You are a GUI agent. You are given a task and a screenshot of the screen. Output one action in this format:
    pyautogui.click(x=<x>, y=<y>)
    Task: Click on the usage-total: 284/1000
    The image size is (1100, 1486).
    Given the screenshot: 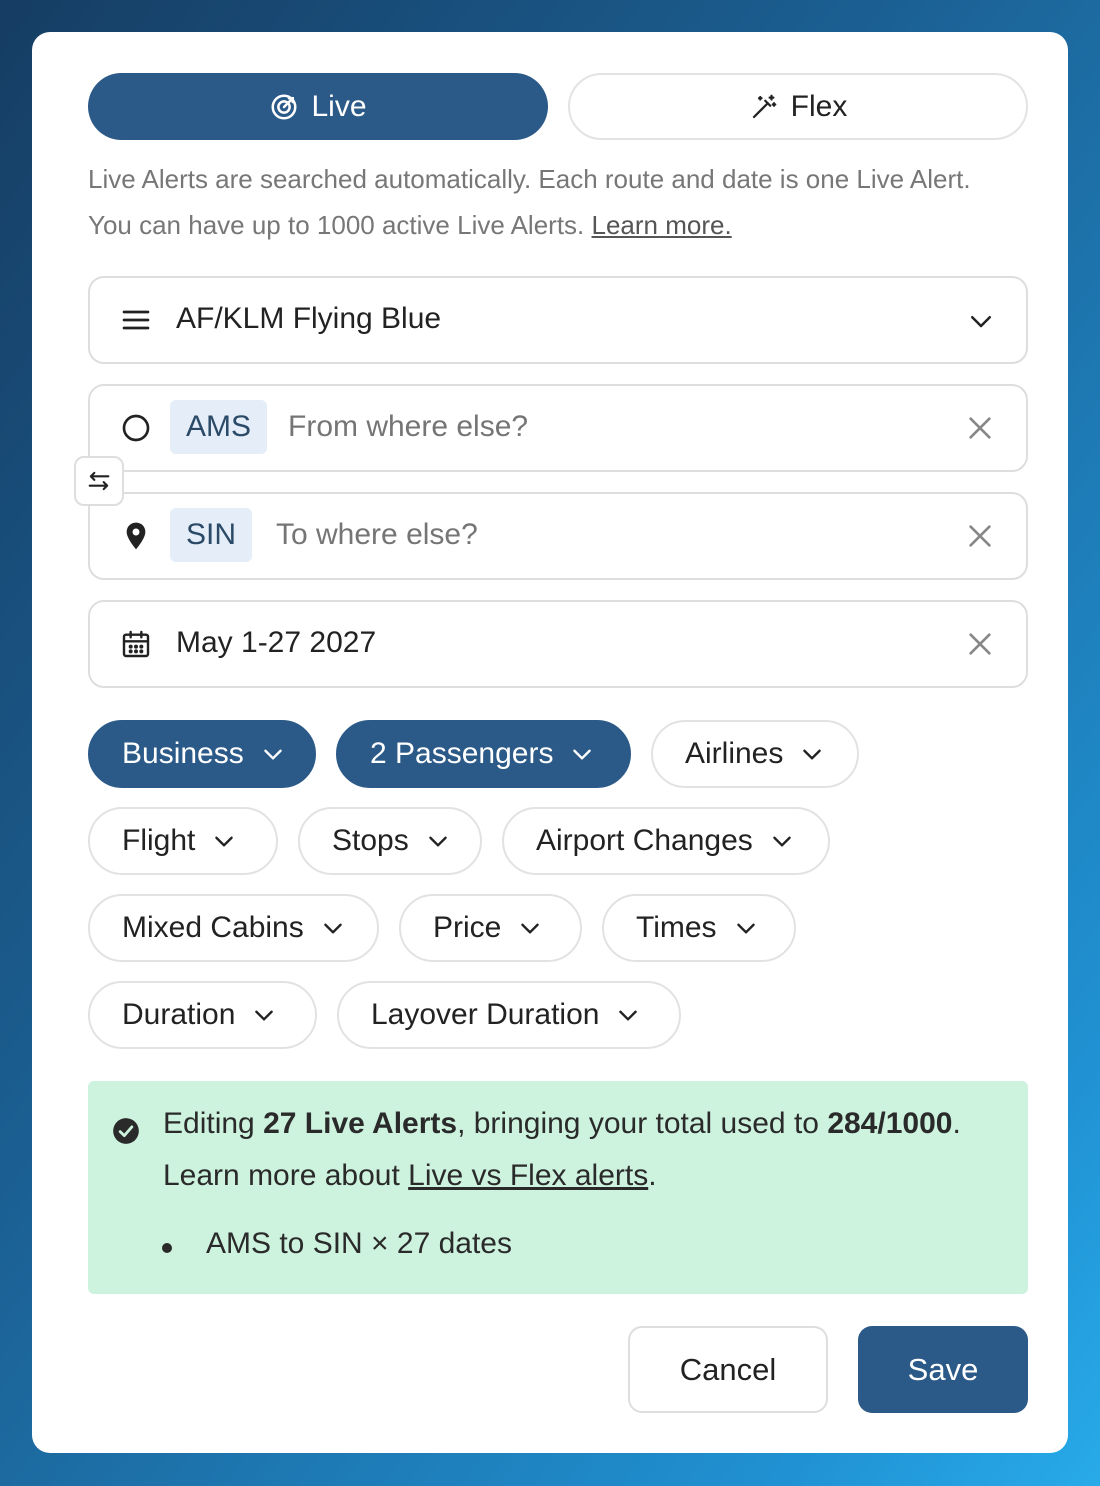 What is the action you would take?
    pyautogui.click(x=890, y=1123)
    